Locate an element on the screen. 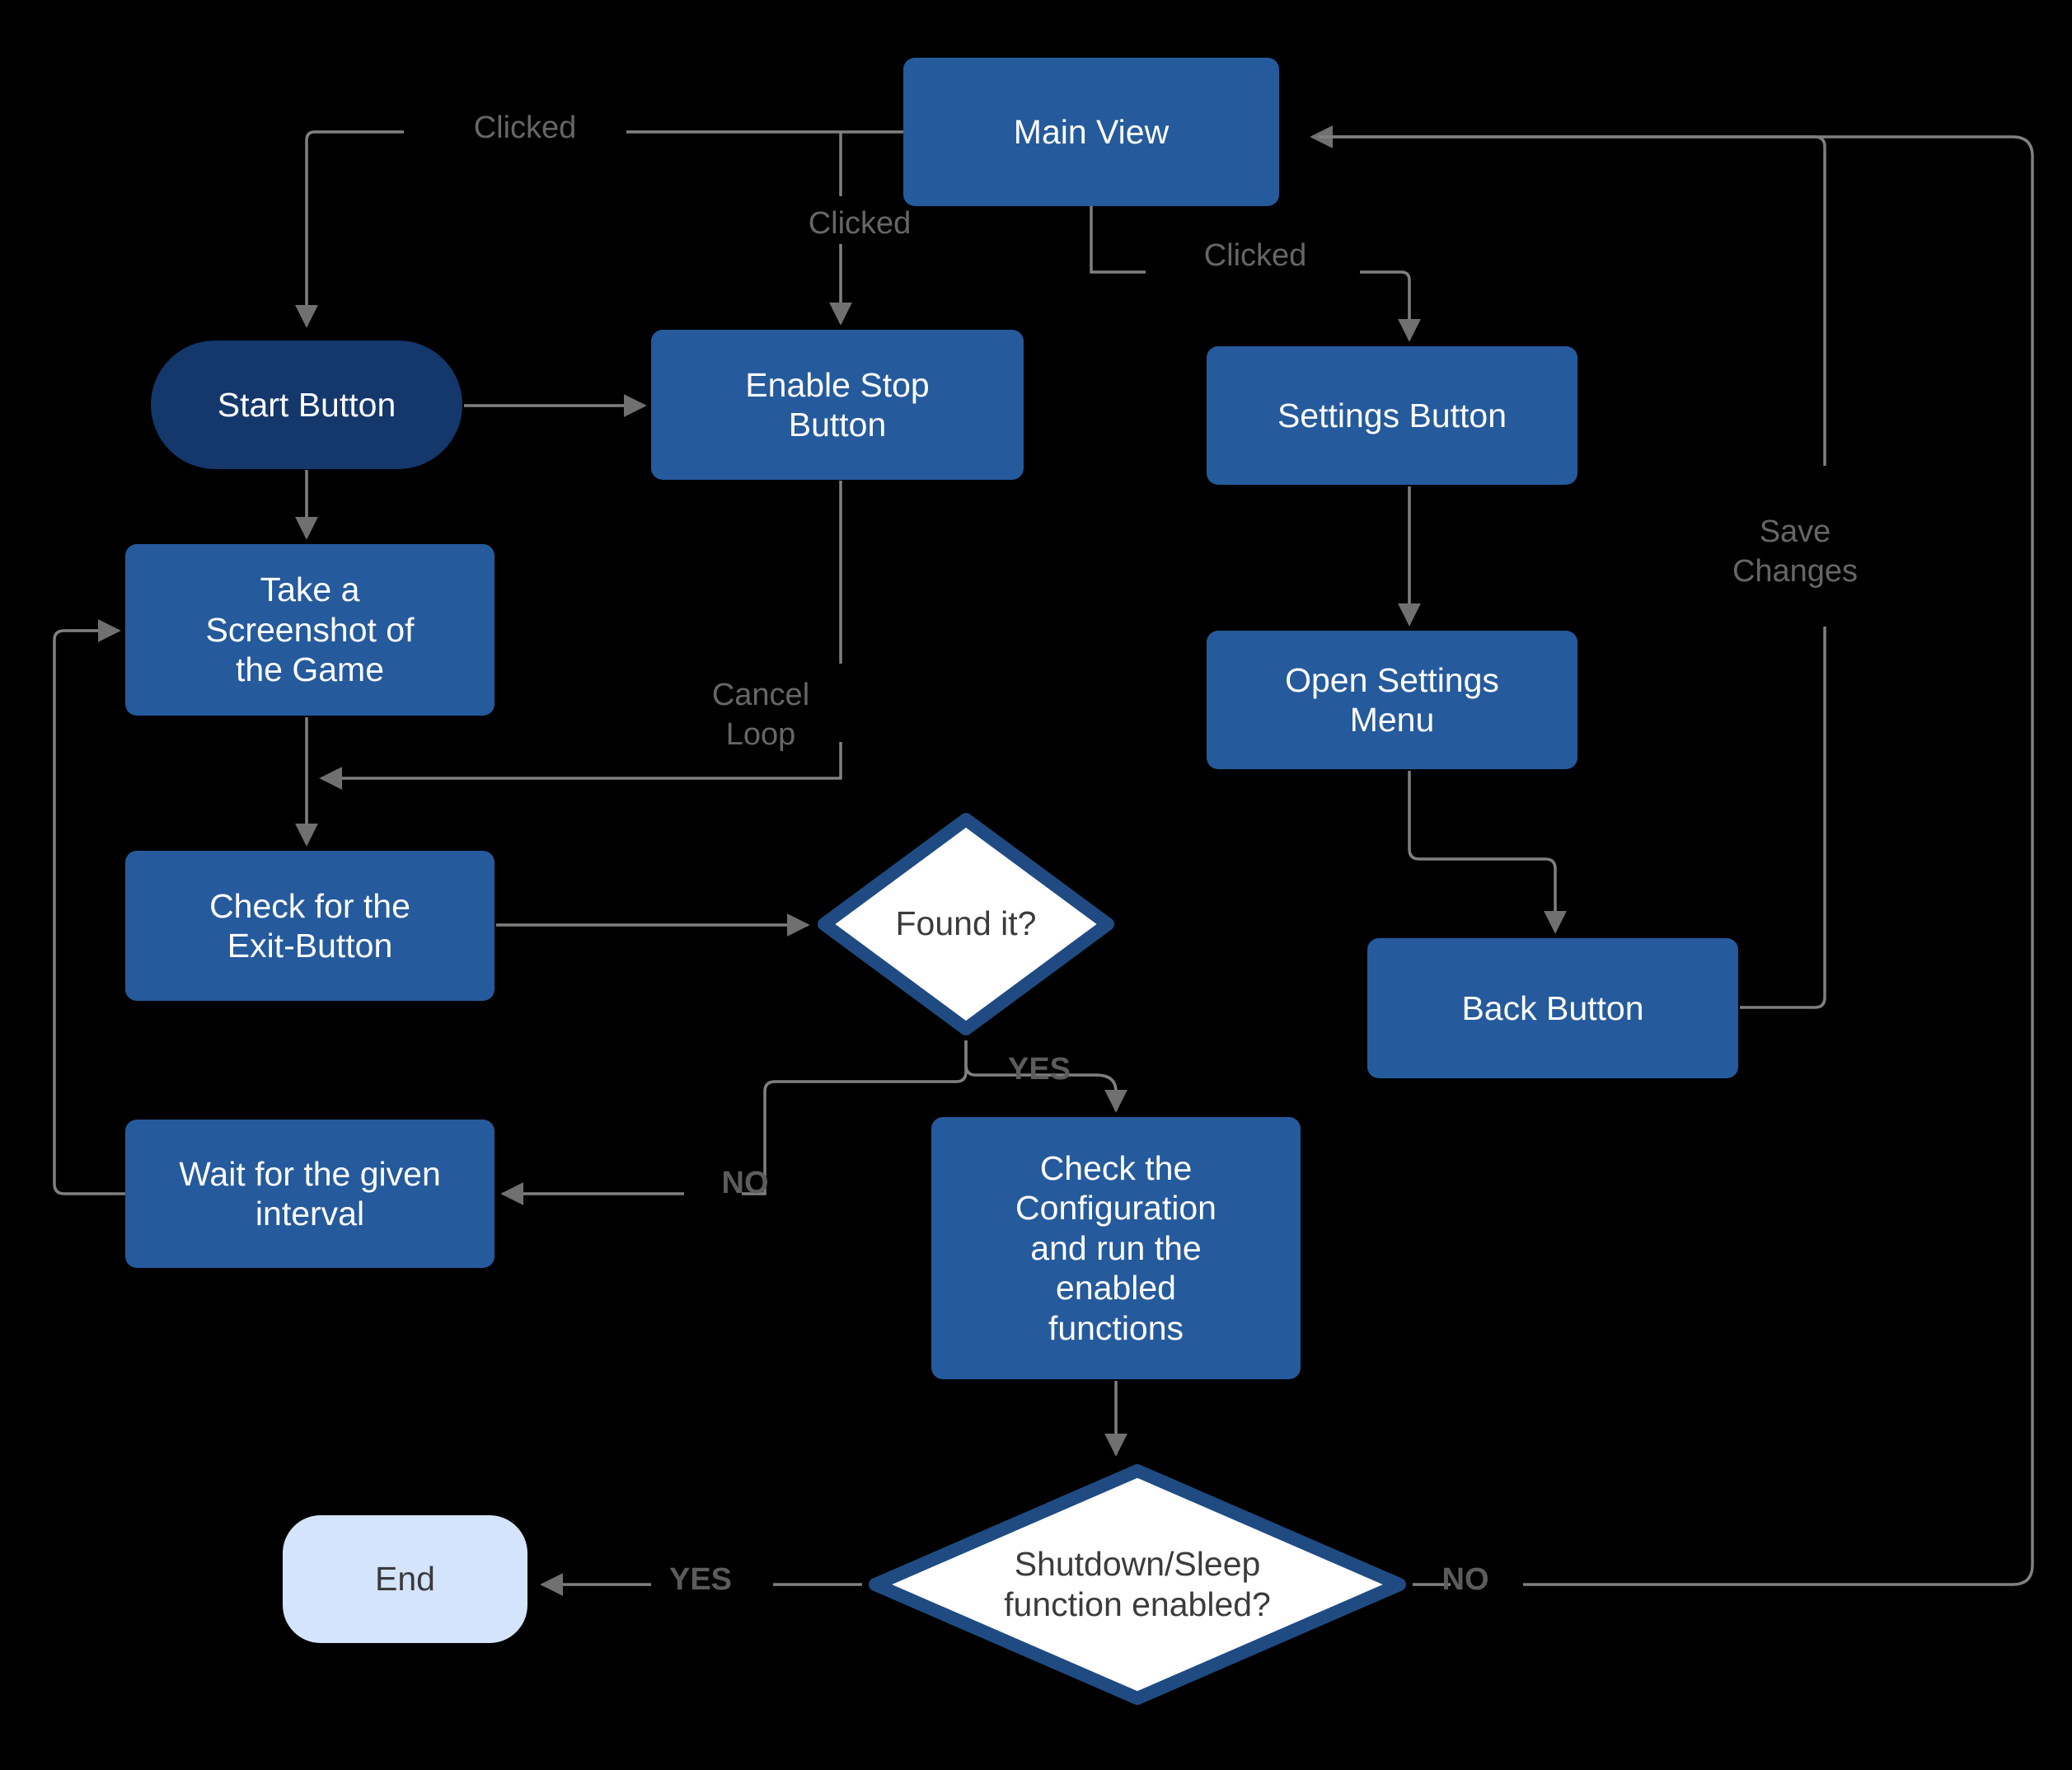  node-take-screenshot-label: Take a Screenshot of the Game is located at coordinates (310, 629).